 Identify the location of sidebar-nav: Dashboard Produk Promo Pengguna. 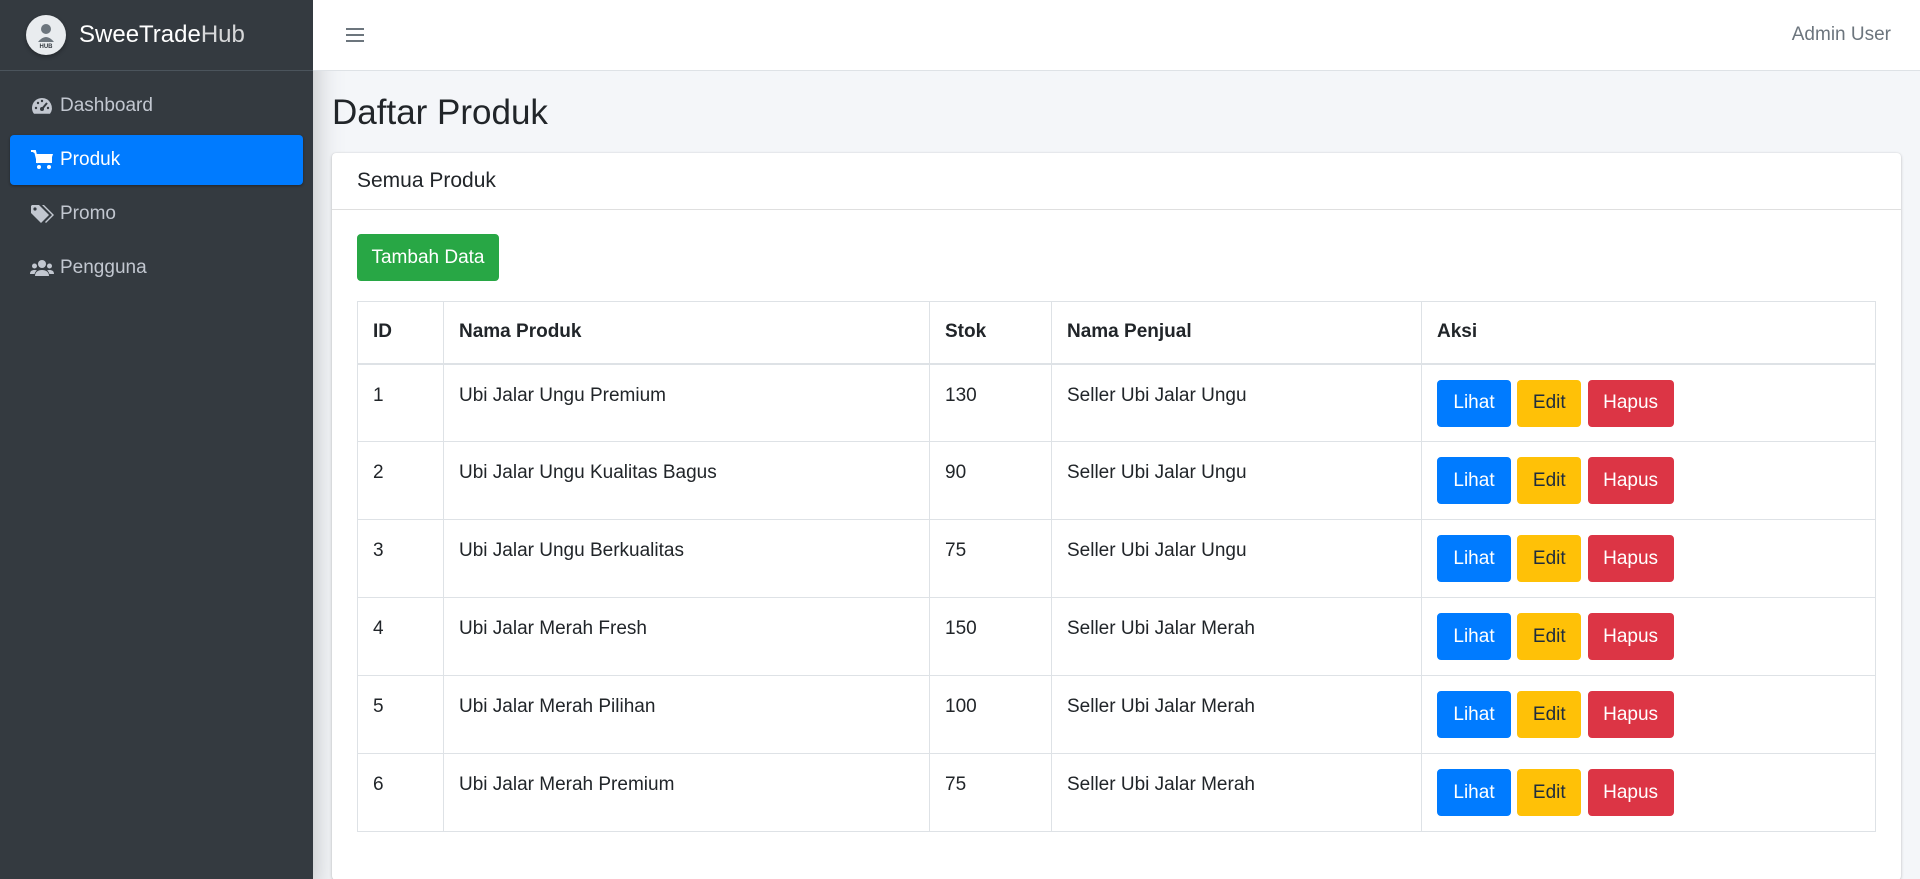
(156, 189).